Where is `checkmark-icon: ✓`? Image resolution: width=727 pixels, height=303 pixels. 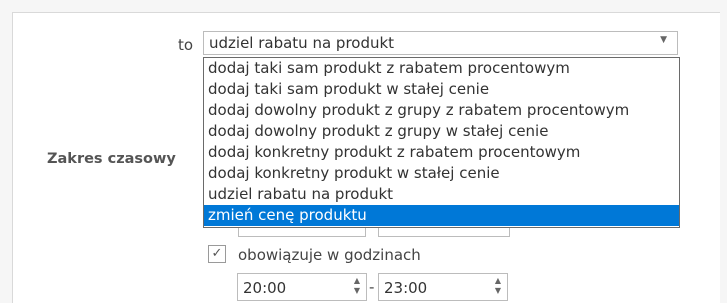 checkmark-icon: ✓ is located at coordinates (217, 253).